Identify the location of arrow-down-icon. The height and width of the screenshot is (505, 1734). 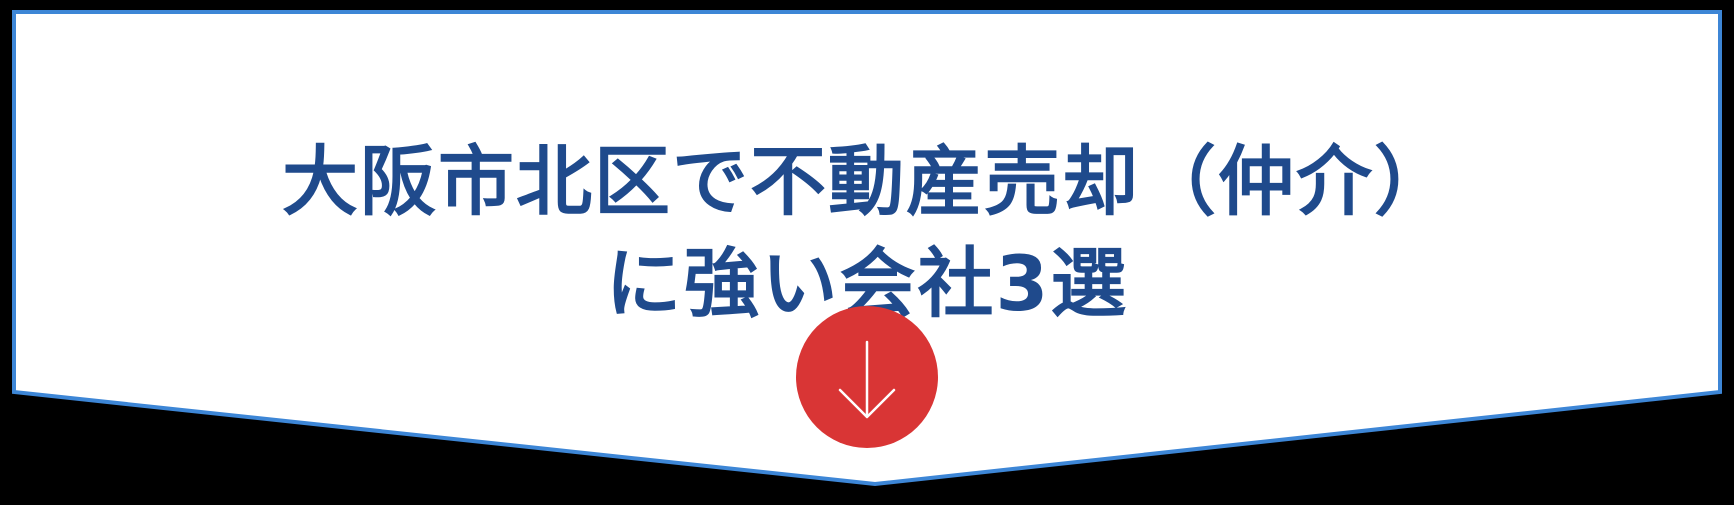
(867, 379).